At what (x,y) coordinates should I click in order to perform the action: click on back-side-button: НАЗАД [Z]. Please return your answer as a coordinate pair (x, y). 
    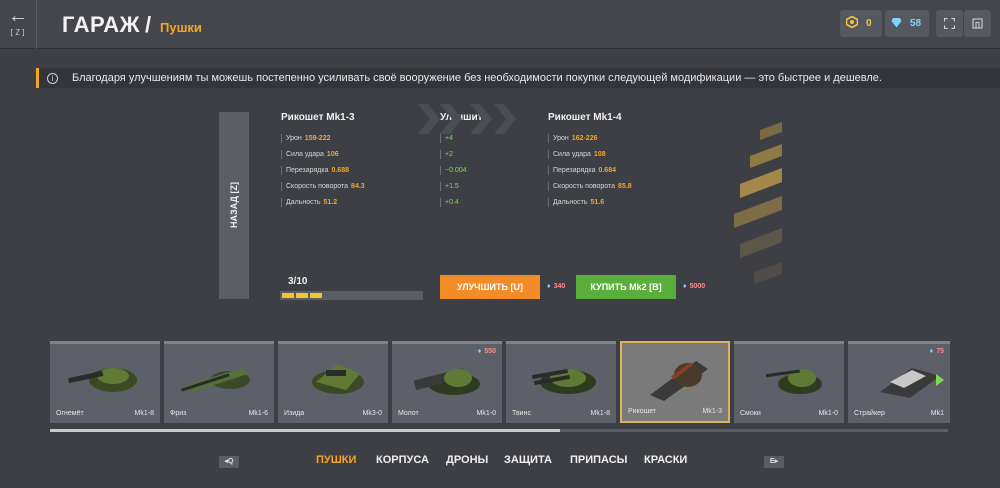
    Looking at the image, I should click on (234, 205).